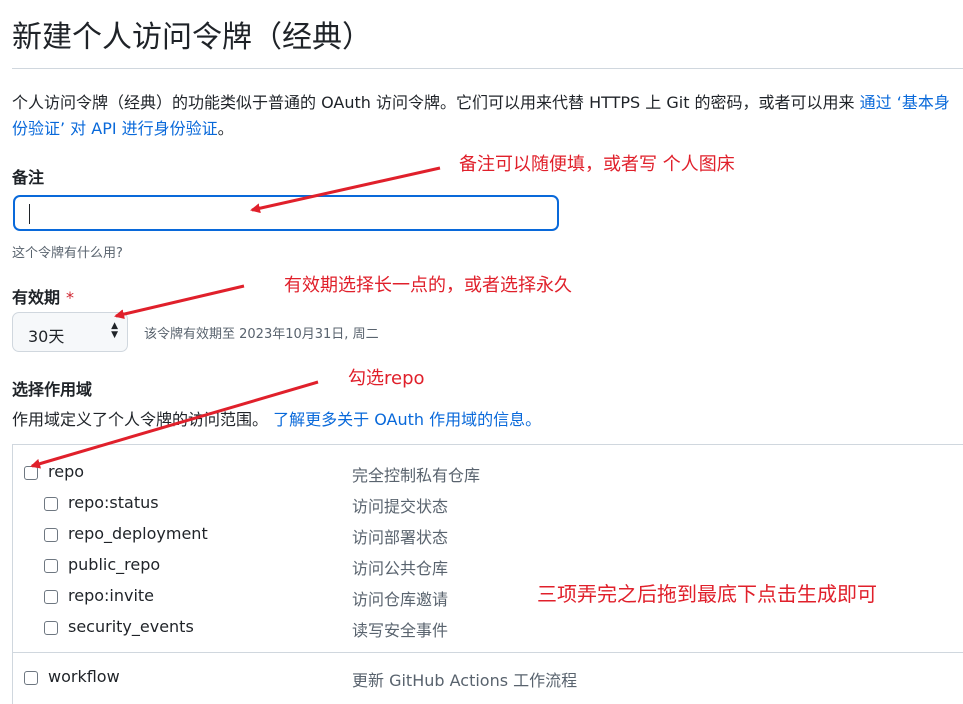 Image resolution: width=963 pixels, height=704 pixels. Describe the element at coordinates (111, 595) in the screenshot. I see `scope-name: repo:invite` at that location.